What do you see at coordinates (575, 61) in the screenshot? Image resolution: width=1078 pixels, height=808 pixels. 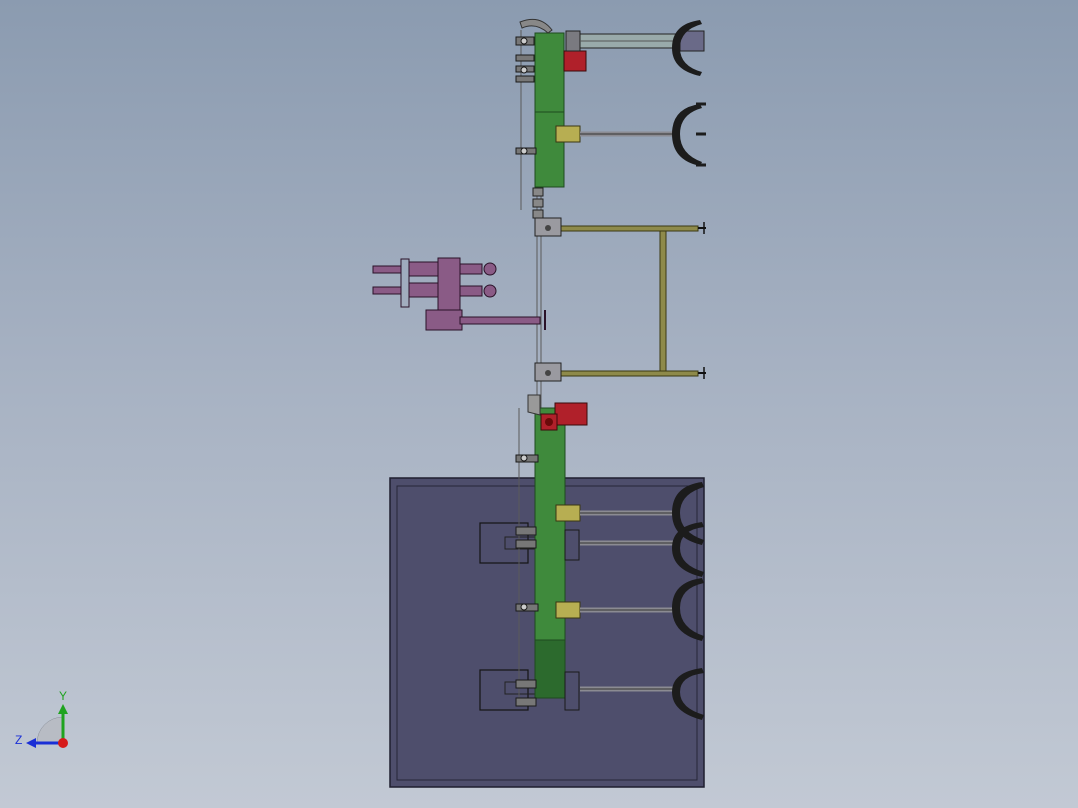 I see `motor-top` at bounding box center [575, 61].